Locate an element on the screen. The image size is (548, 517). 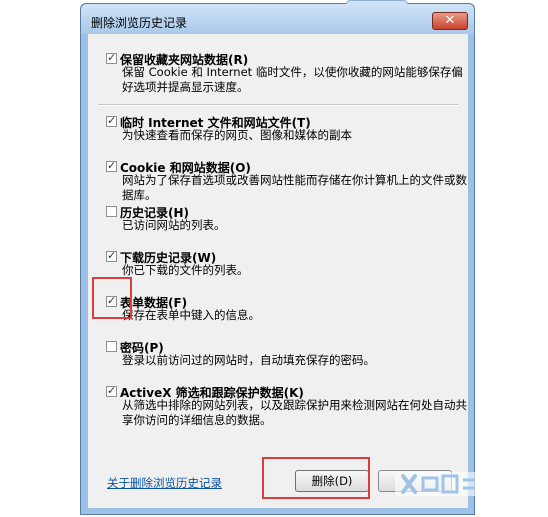
temp-files-desc: 为快速查看而保存的网页、图像和媒体的副本 is located at coordinates (237, 135).